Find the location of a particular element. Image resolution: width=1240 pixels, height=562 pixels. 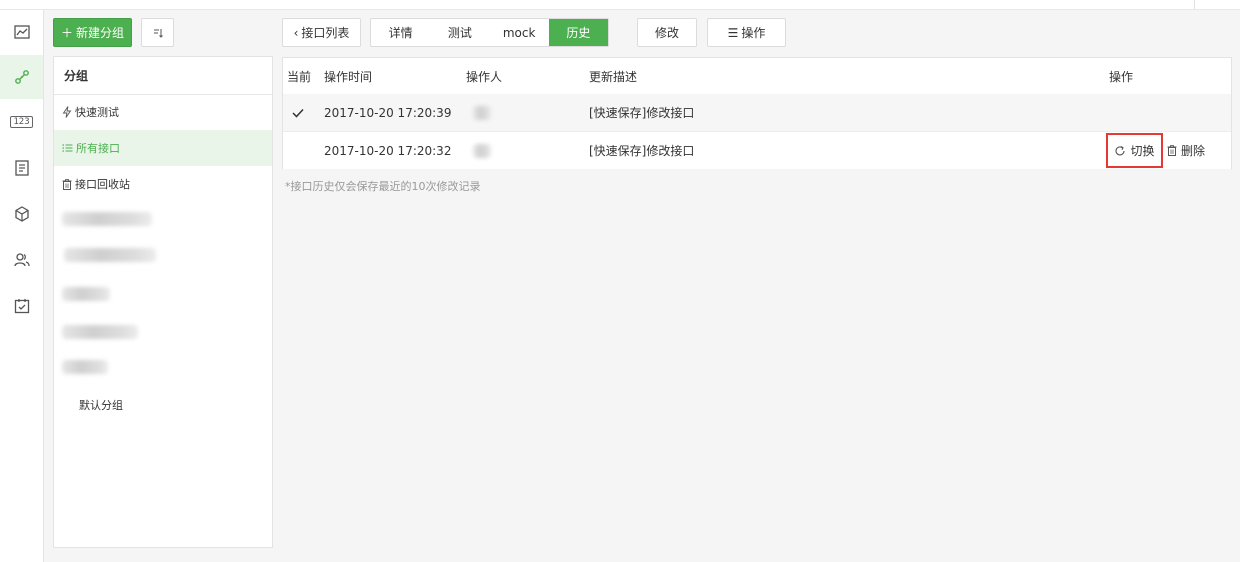

history-time: 2017-10-20 17:20:39 is located at coordinates (388, 112).